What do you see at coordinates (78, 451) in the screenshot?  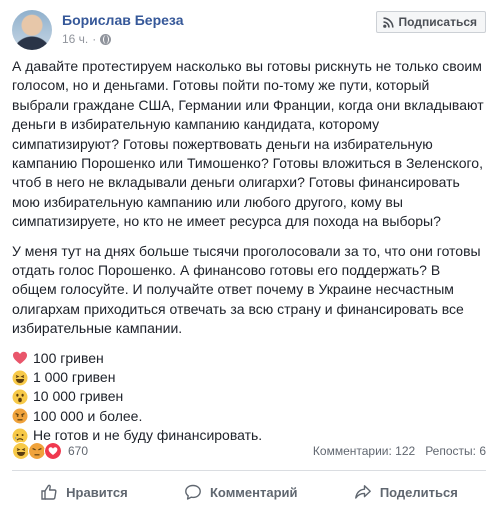 I see `reaction-count: 670` at bounding box center [78, 451].